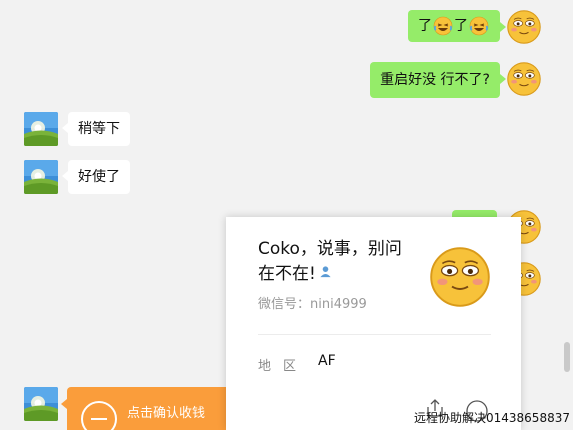 The height and width of the screenshot is (430, 573). I want to click on transfer-icon, so click(99, 415).